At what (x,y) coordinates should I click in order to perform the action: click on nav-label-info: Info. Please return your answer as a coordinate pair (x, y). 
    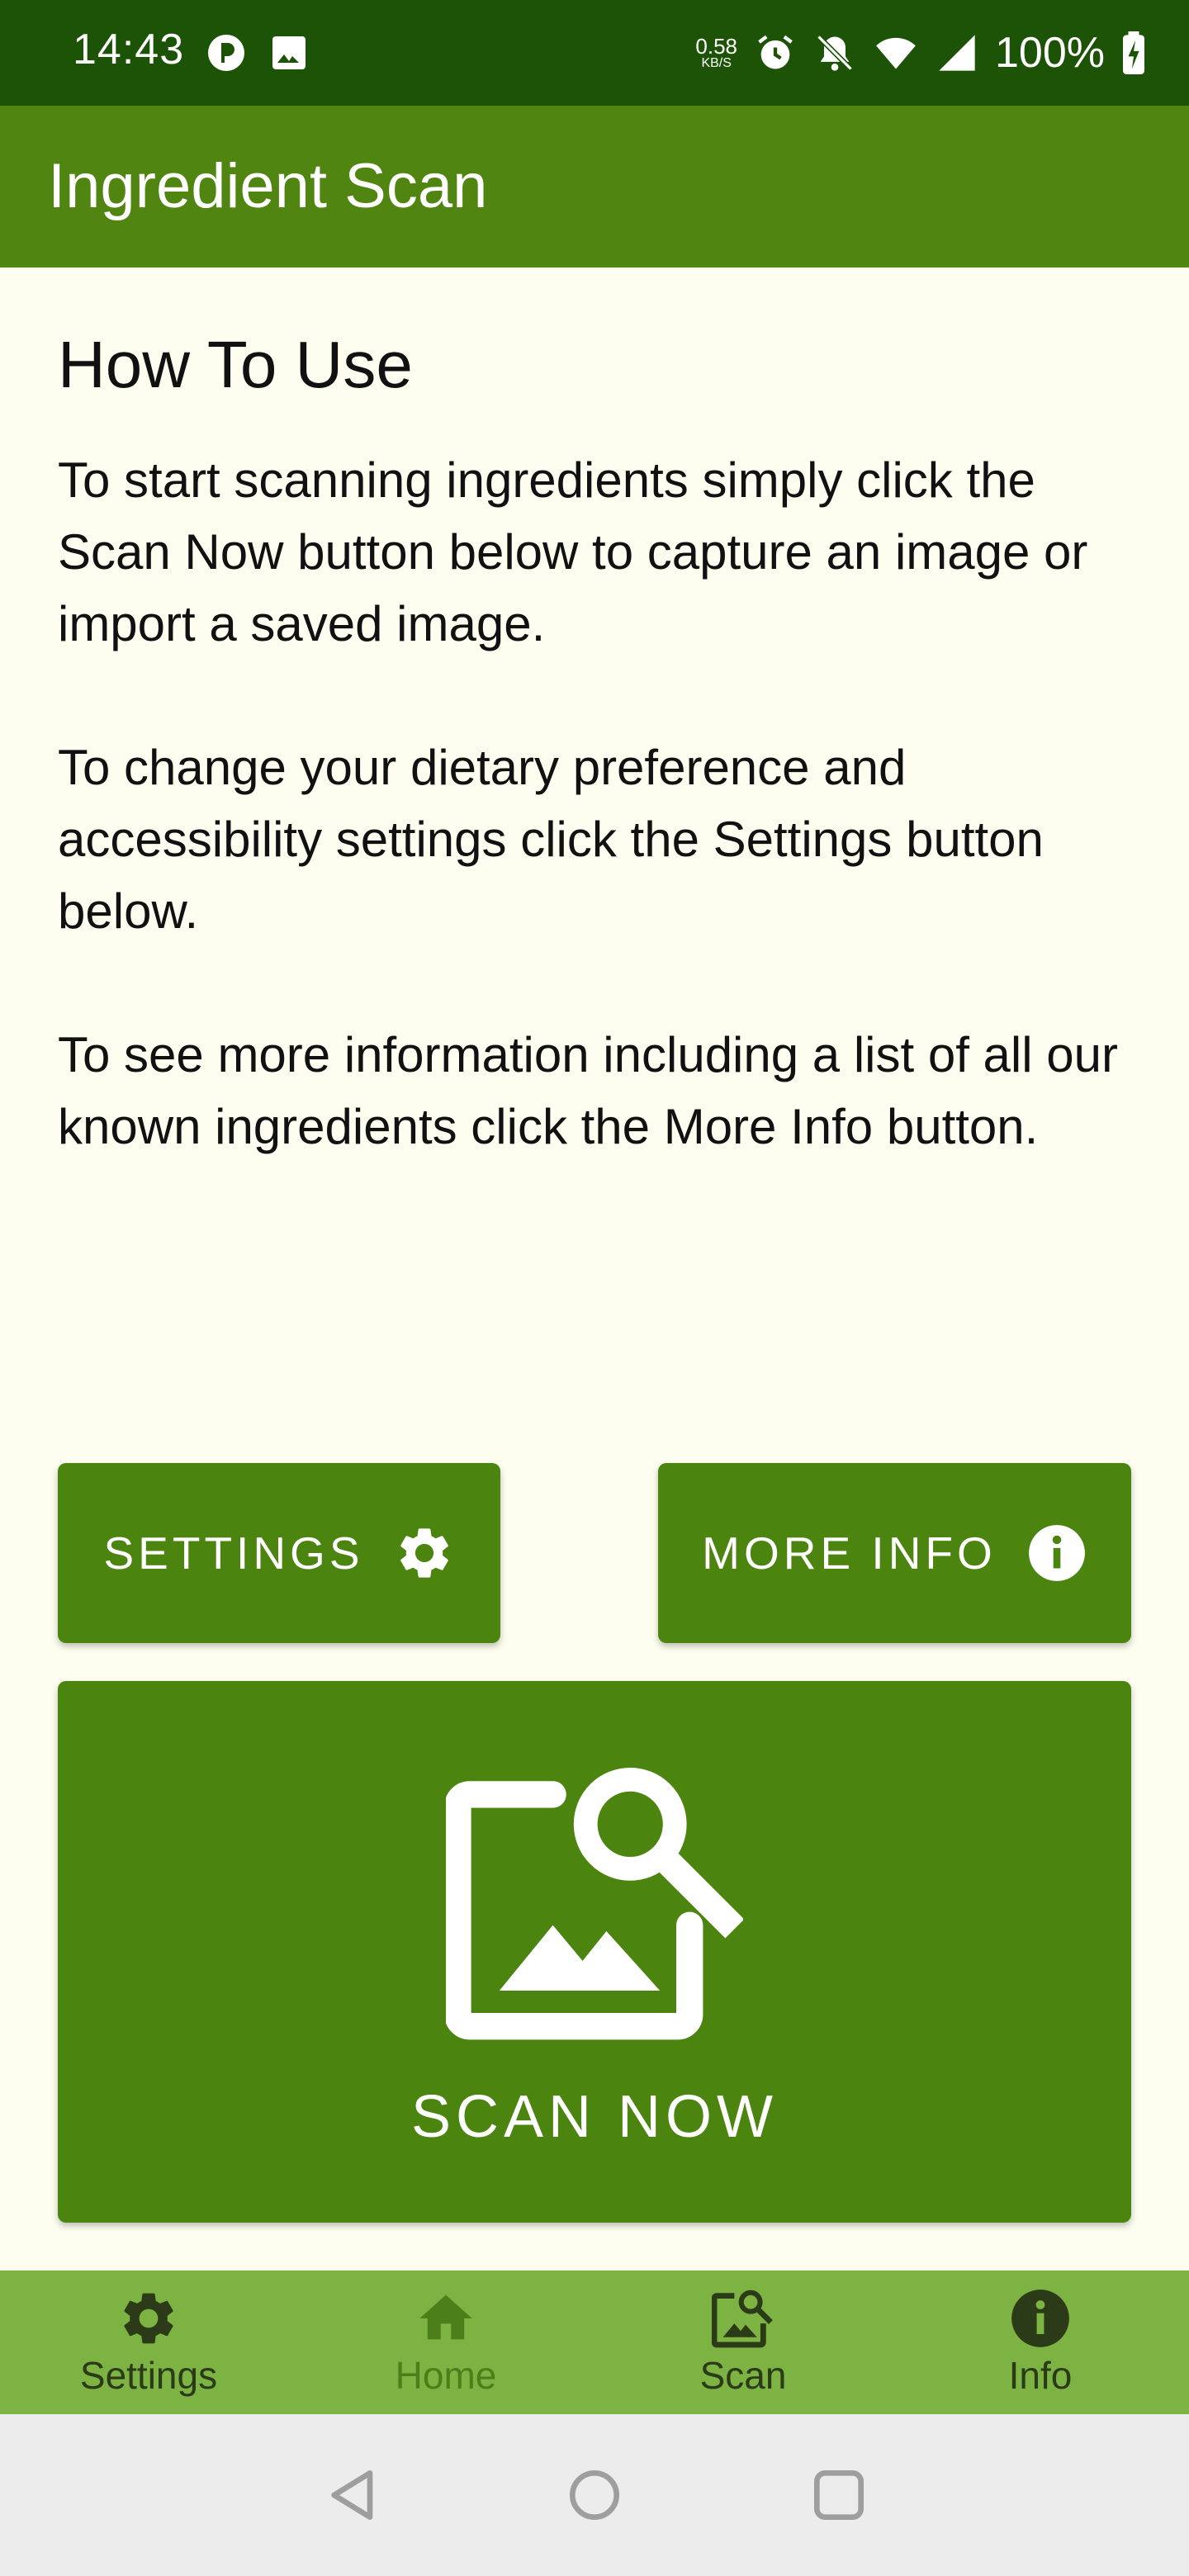
    Looking at the image, I should click on (1040, 2375).